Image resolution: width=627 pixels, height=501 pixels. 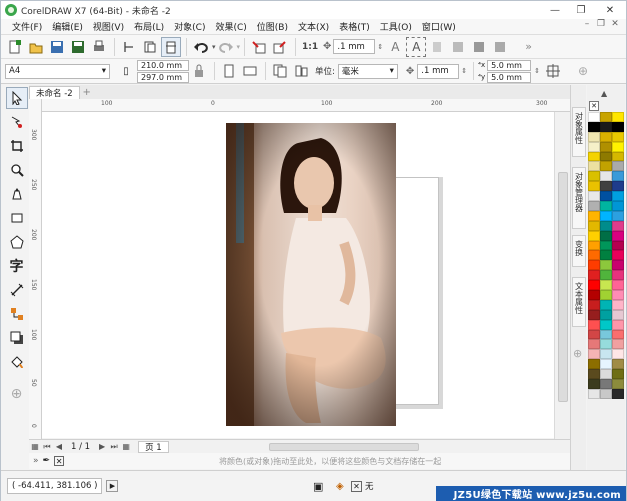 What do you see at coordinates (163, 65) in the screenshot?
I see `page-width-field: 210.0 mm` at bounding box center [163, 65].